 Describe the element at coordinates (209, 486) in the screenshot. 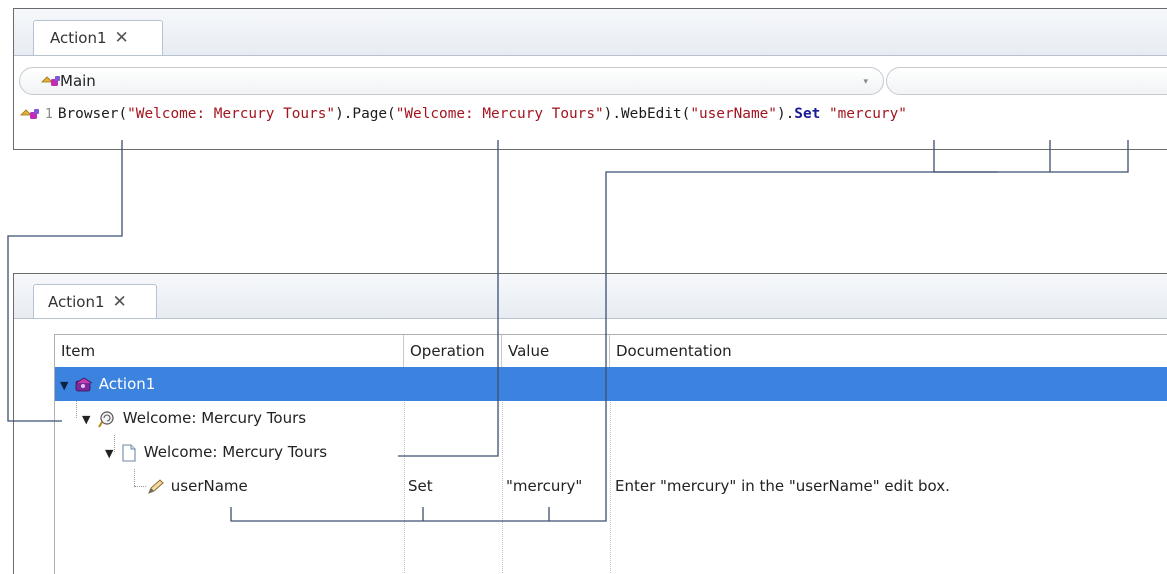

I see `tree-item-label: userName` at that location.